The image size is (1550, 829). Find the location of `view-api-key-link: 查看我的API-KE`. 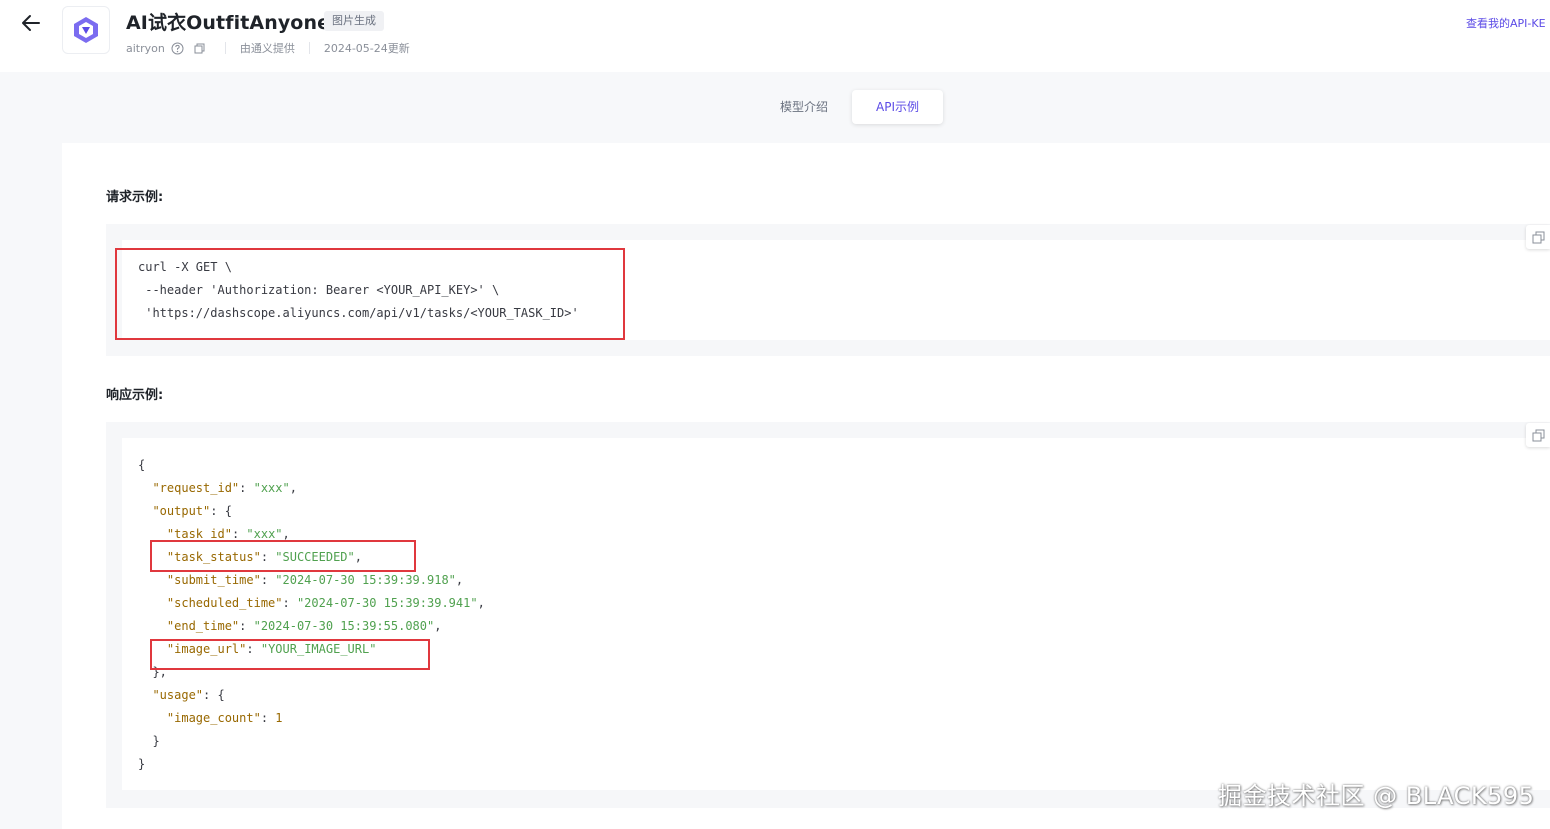

view-api-key-link: 查看我的API-KE is located at coordinates (1506, 23).